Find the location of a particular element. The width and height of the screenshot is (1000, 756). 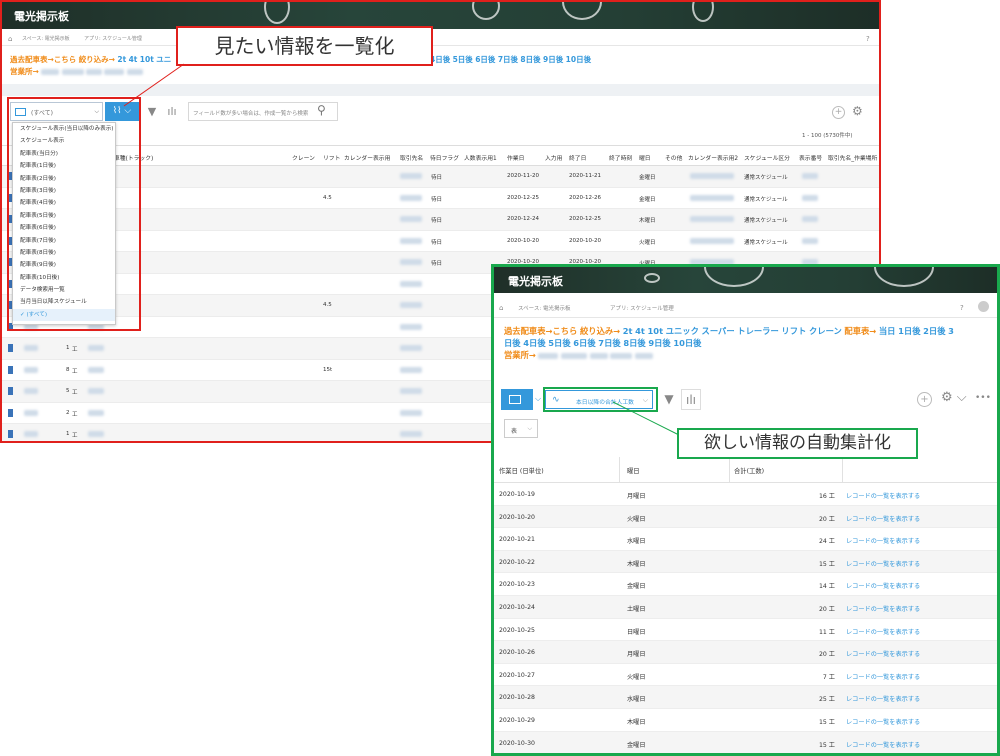

gear-icon: ⚙ ⌵ is located at coordinates (954, 397).